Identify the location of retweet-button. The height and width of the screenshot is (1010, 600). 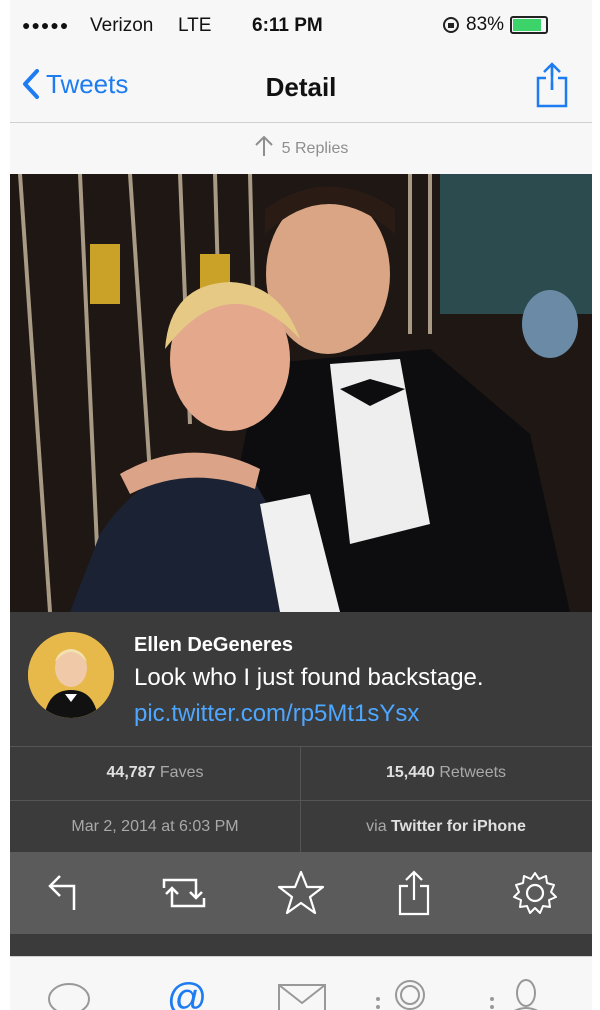
(181, 893).